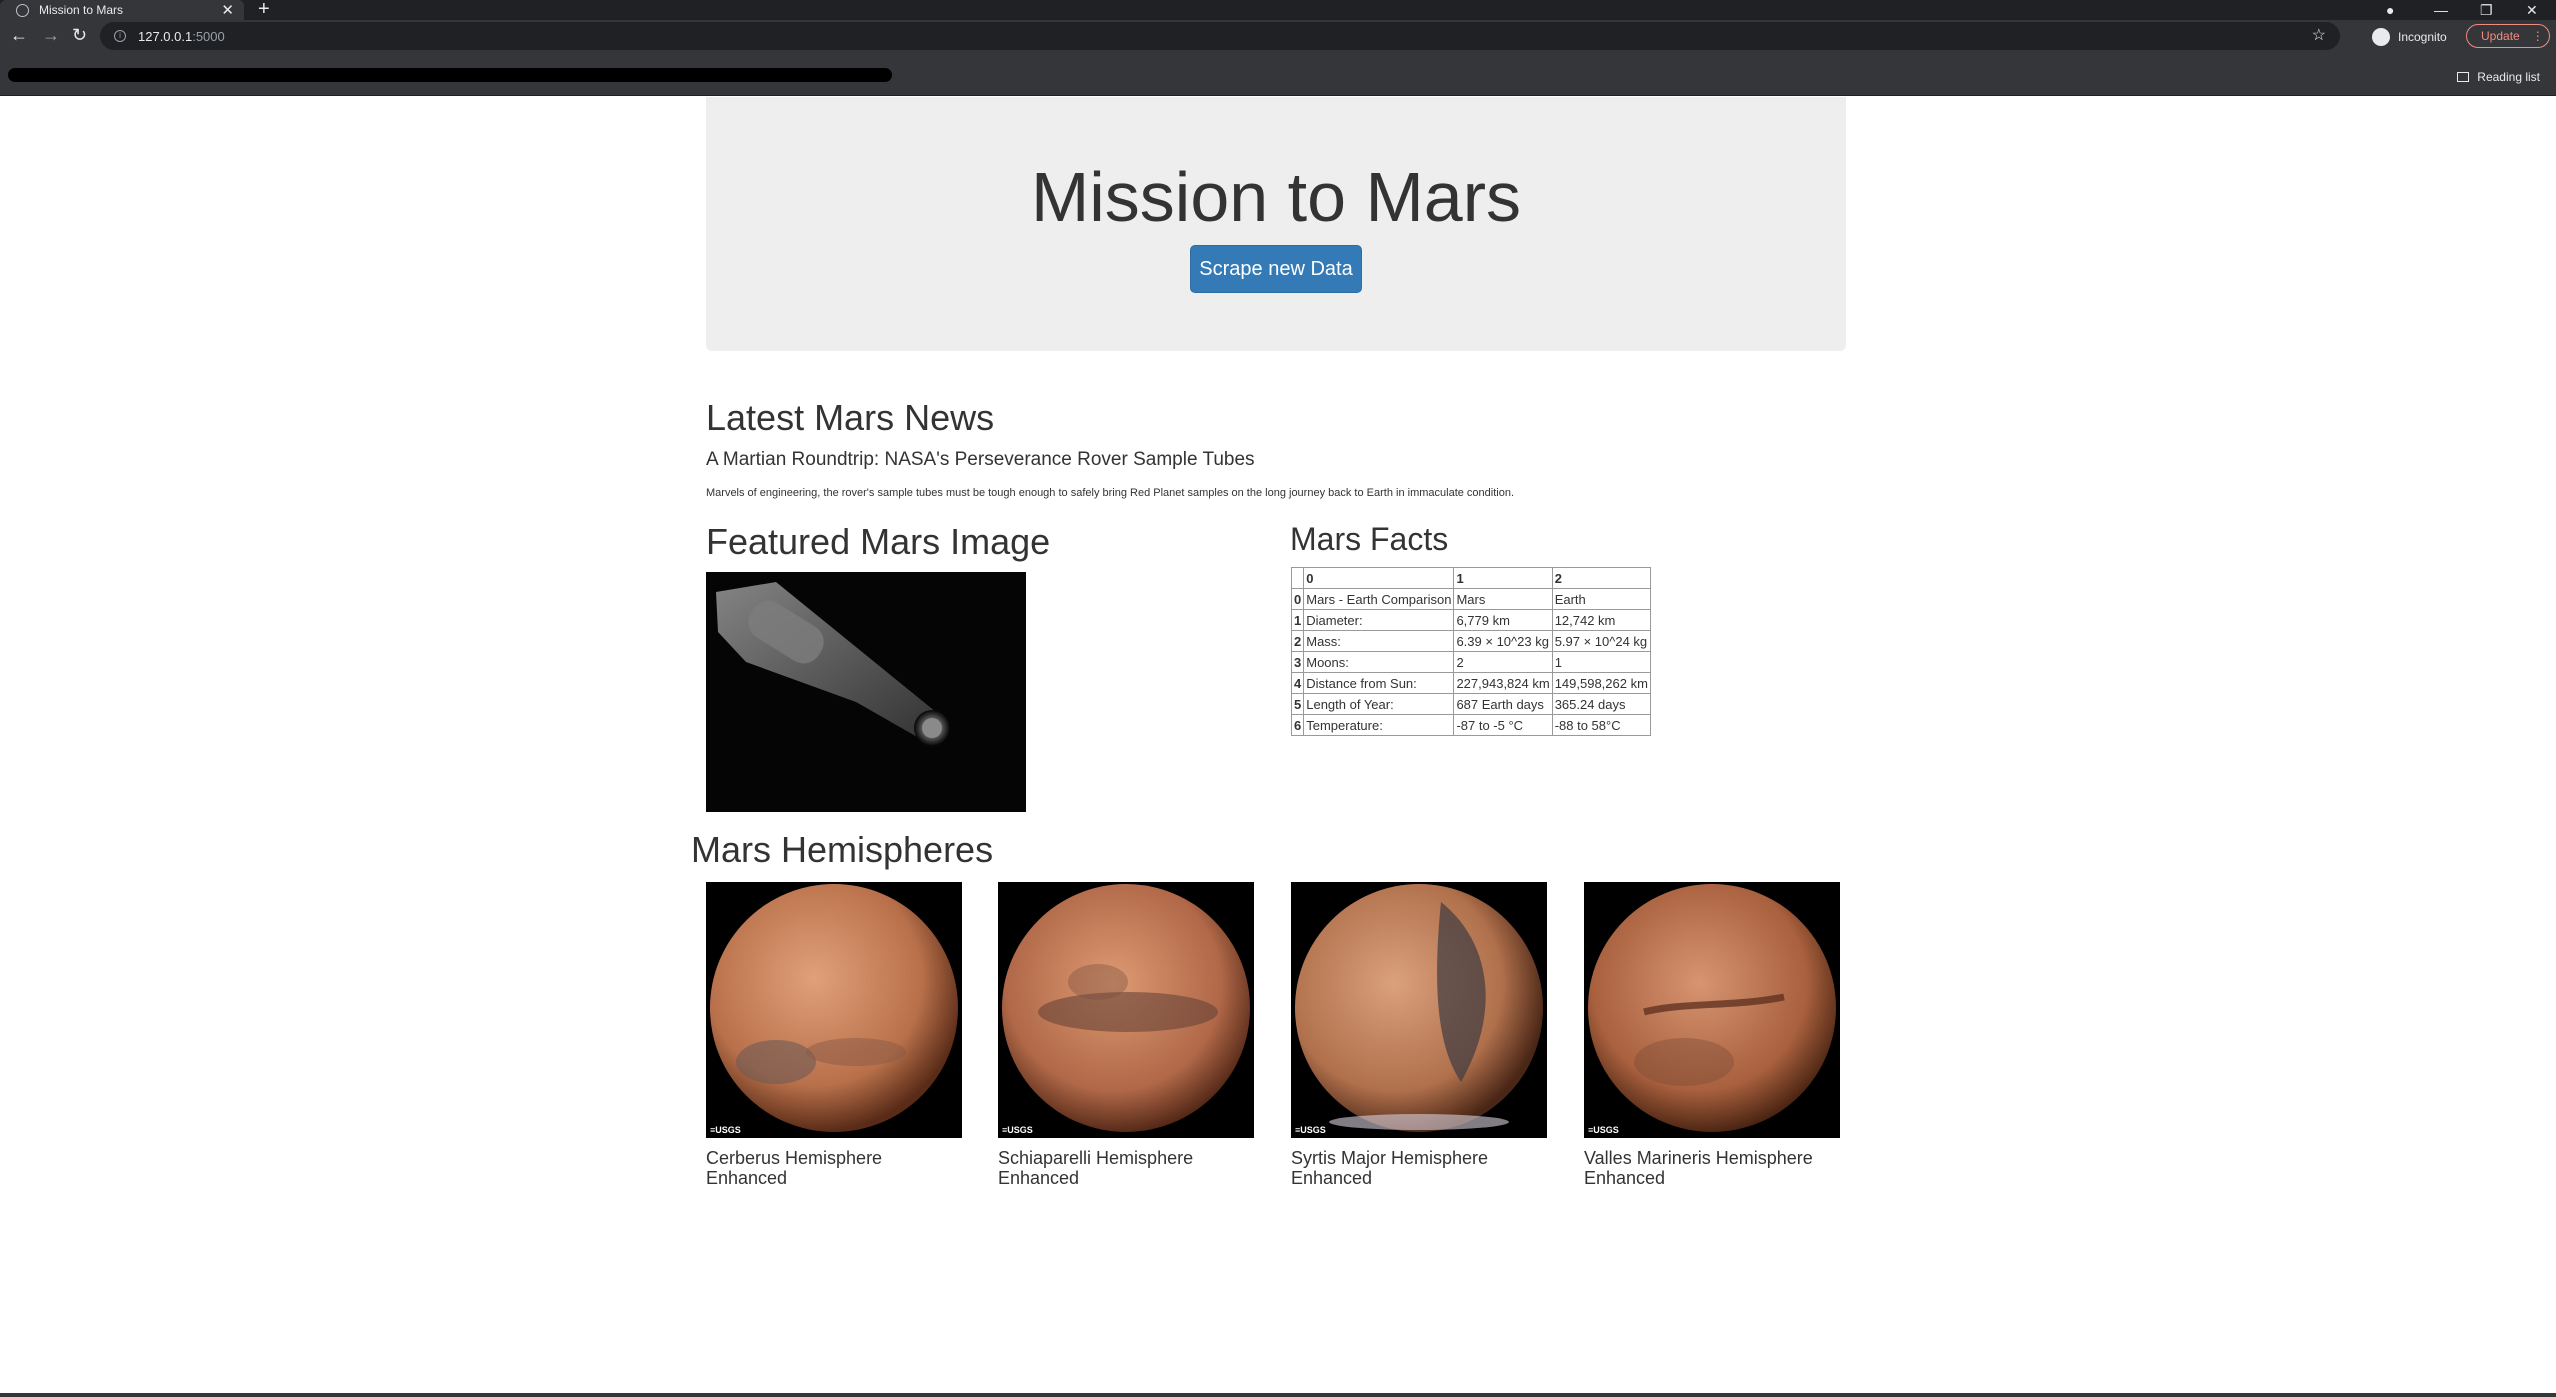 This screenshot has height=1397, width=2556. Describe the element at coordinates (22, 10) in the screenshot. I see `globe-icon` at that location.